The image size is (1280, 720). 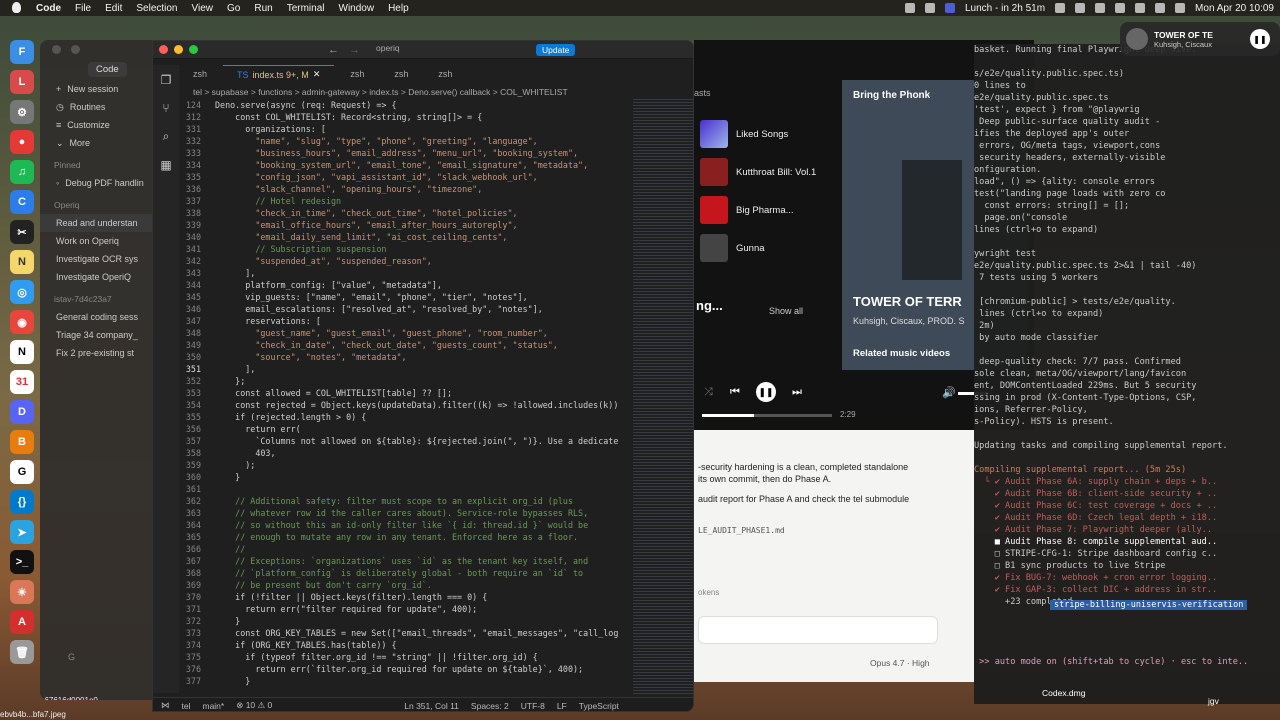 I want to click on code-line: 331 organizations: [, so click(x=404, y=129).